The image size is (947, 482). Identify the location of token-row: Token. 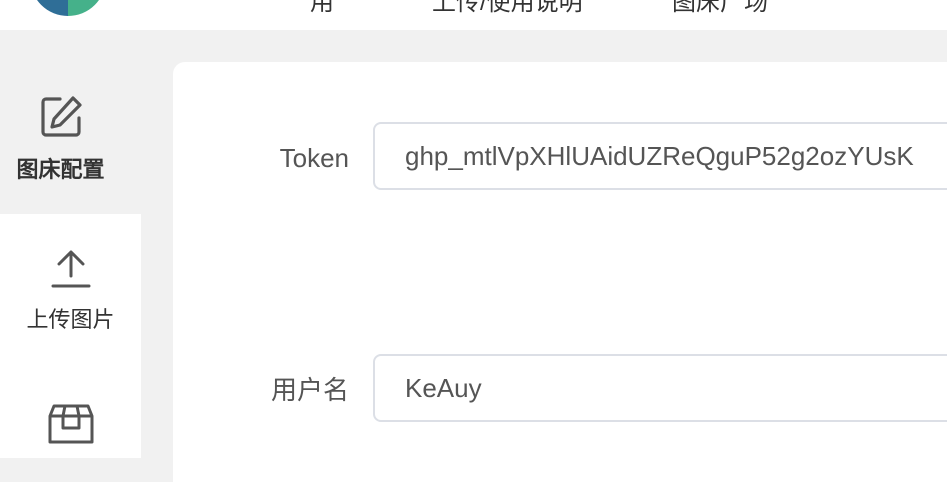
(560, 158).